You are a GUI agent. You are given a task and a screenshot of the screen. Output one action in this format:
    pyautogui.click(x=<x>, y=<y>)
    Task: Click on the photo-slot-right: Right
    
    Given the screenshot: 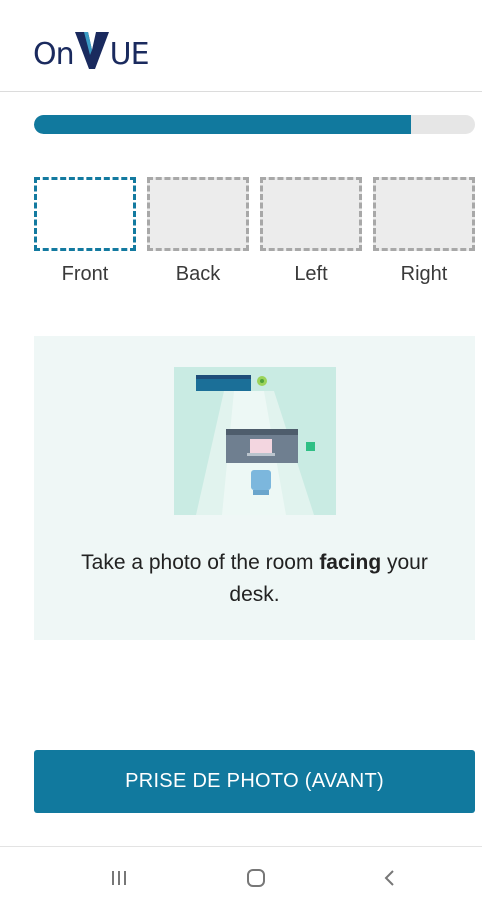 What is the action you would take?
    pyautogui.click(x=424, y=231)
    